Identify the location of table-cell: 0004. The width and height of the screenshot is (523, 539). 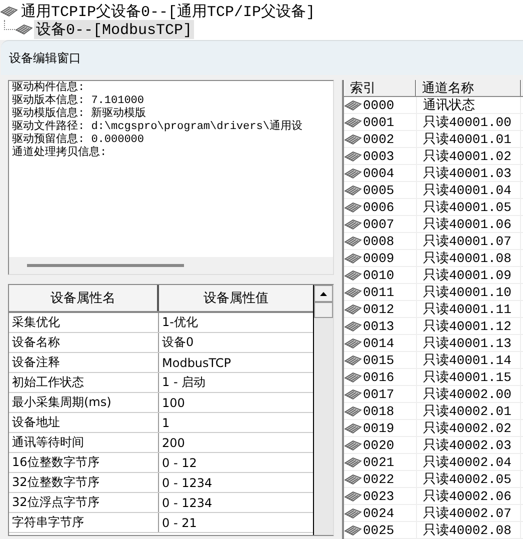
(378, 173).